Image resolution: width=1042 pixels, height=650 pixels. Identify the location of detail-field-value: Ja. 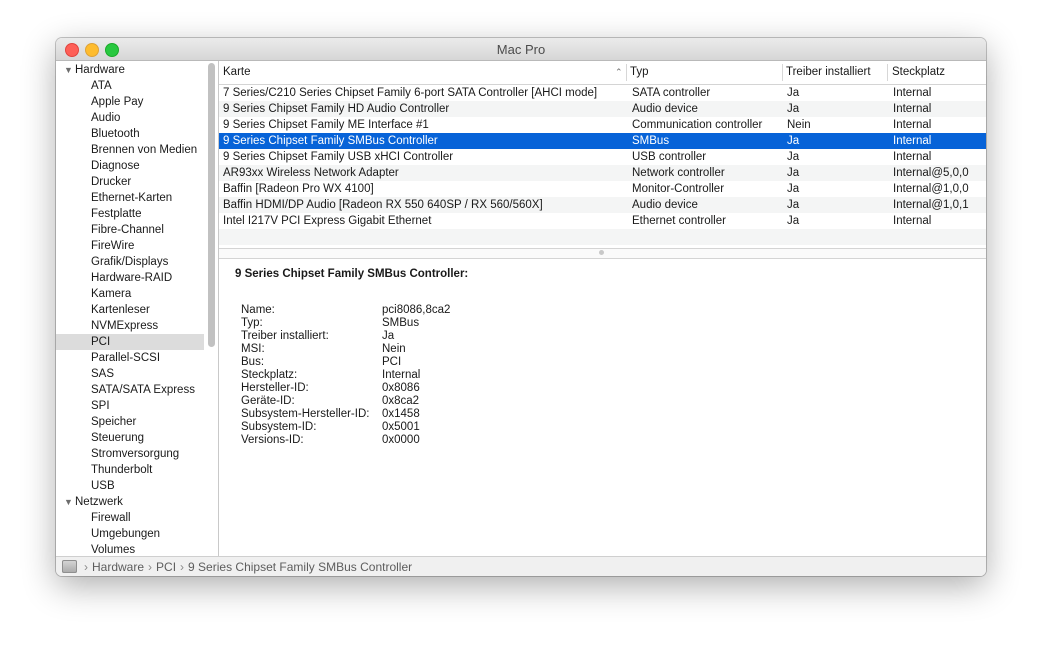
(388, 336).